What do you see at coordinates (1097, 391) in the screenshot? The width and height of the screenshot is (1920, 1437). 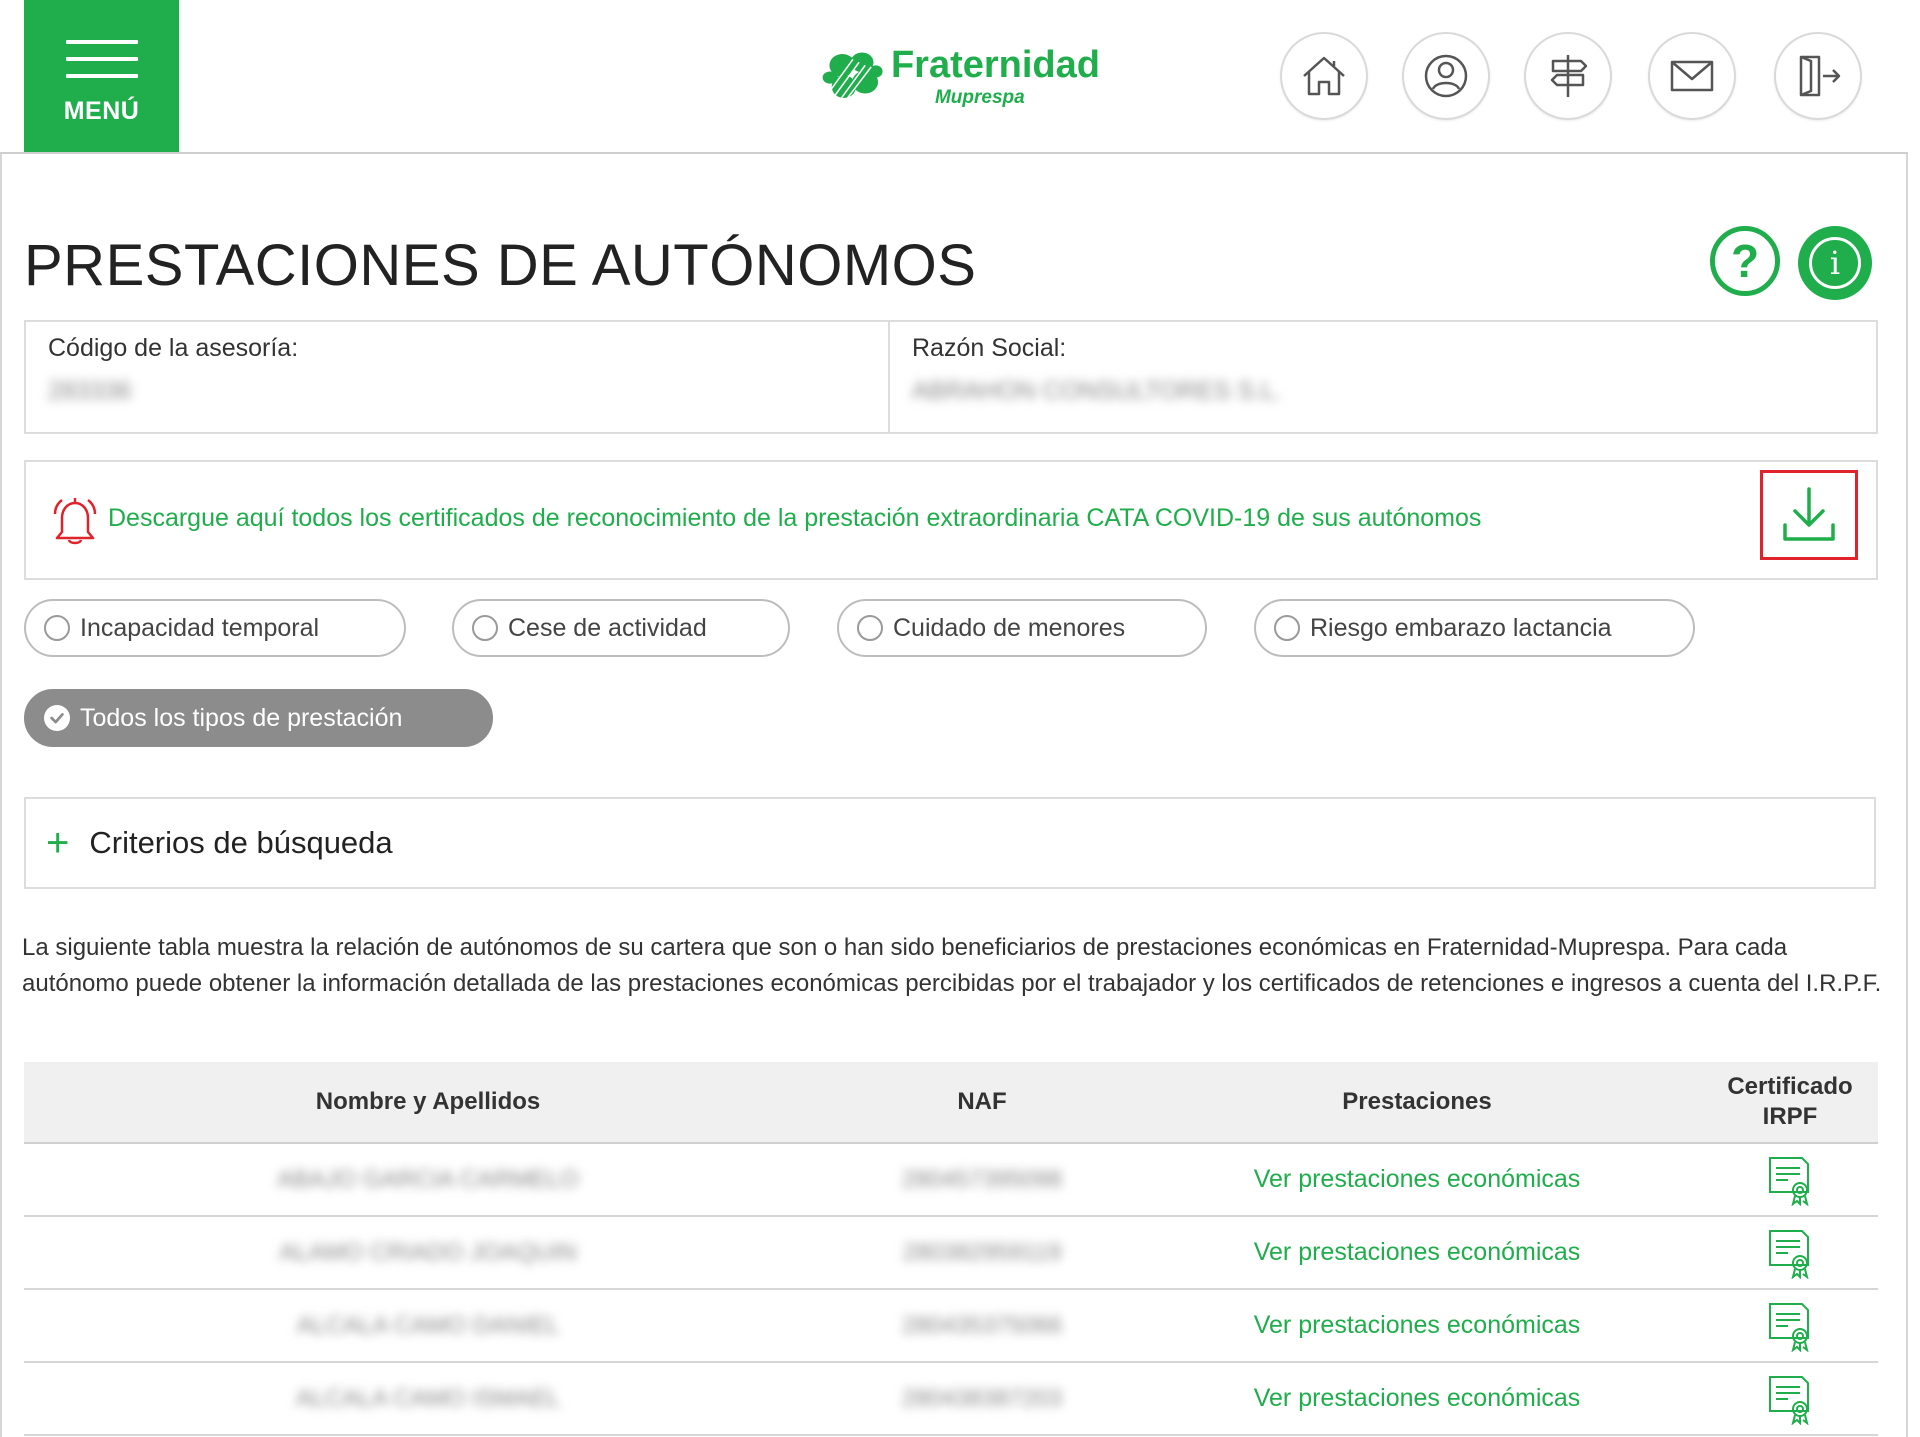 I see `company-name-value: ABRAHON CONSULTORES S.L.` at bounding box center [1097, 391].